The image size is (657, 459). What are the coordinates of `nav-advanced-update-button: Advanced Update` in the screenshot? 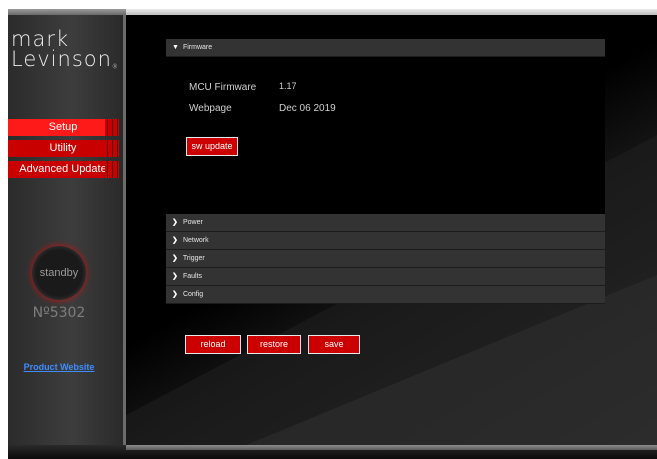 It's located at (63, 169).